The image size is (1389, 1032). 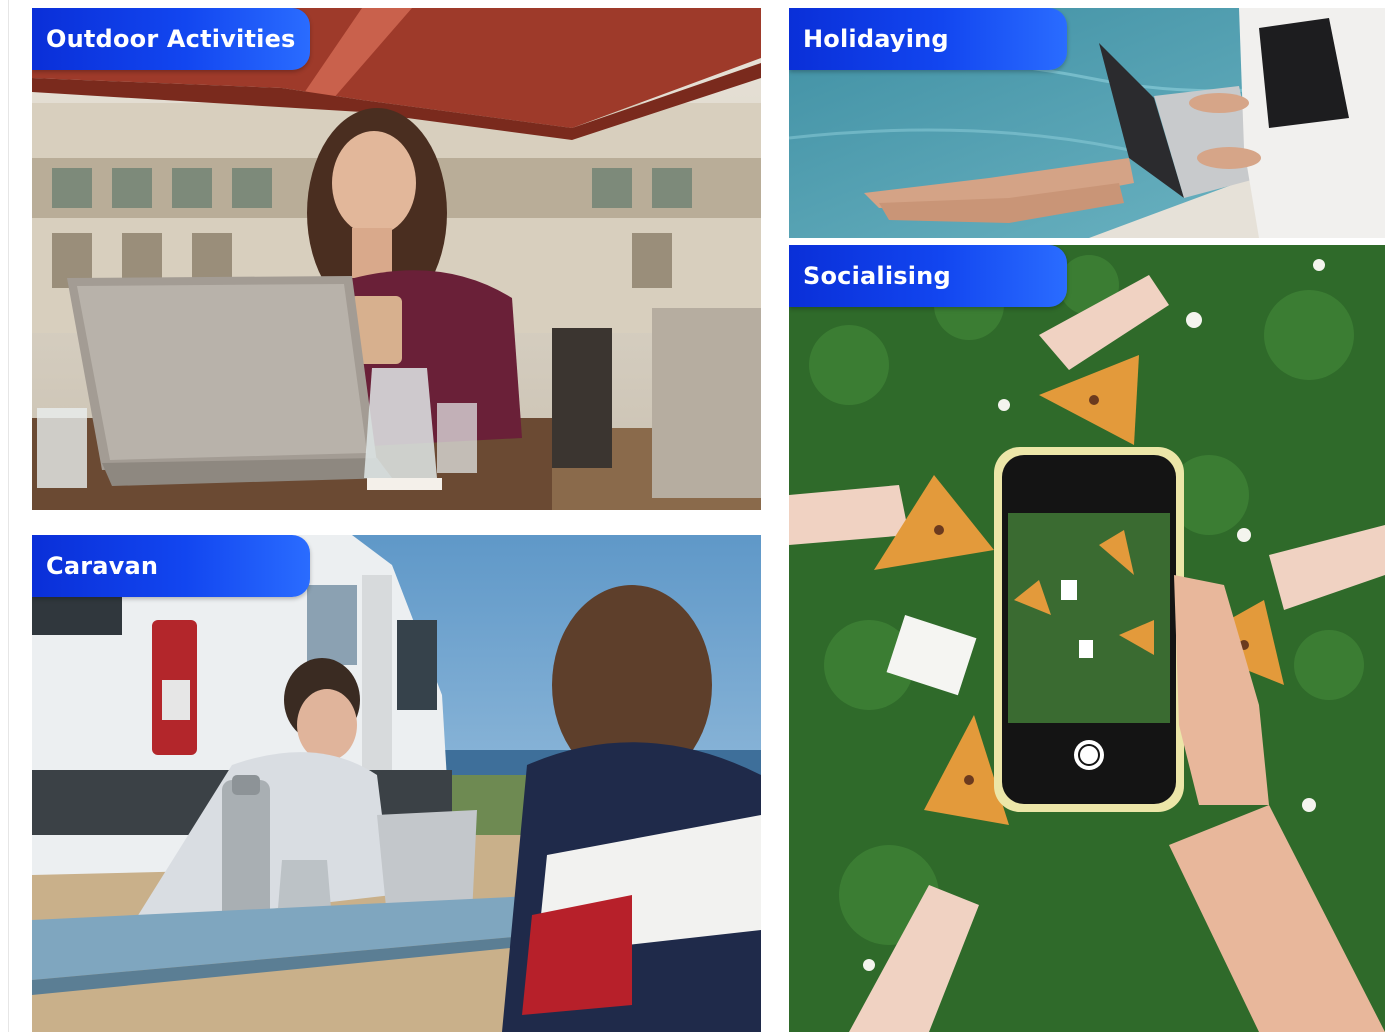 I want to click on caravan-label: Caravan, so click(x=171, y=566).